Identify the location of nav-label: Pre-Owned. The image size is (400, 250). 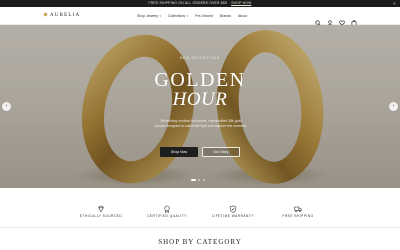
(204, 16).